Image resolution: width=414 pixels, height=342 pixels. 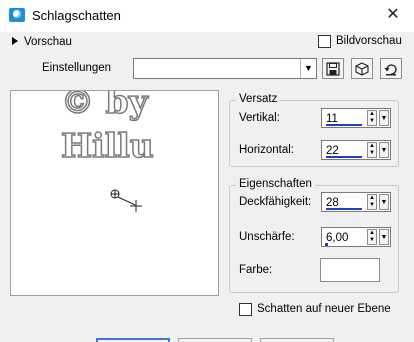 I want to click on vertical-spinbox: 11 ▲ ▼ ▼, so click(x=356, y=118).